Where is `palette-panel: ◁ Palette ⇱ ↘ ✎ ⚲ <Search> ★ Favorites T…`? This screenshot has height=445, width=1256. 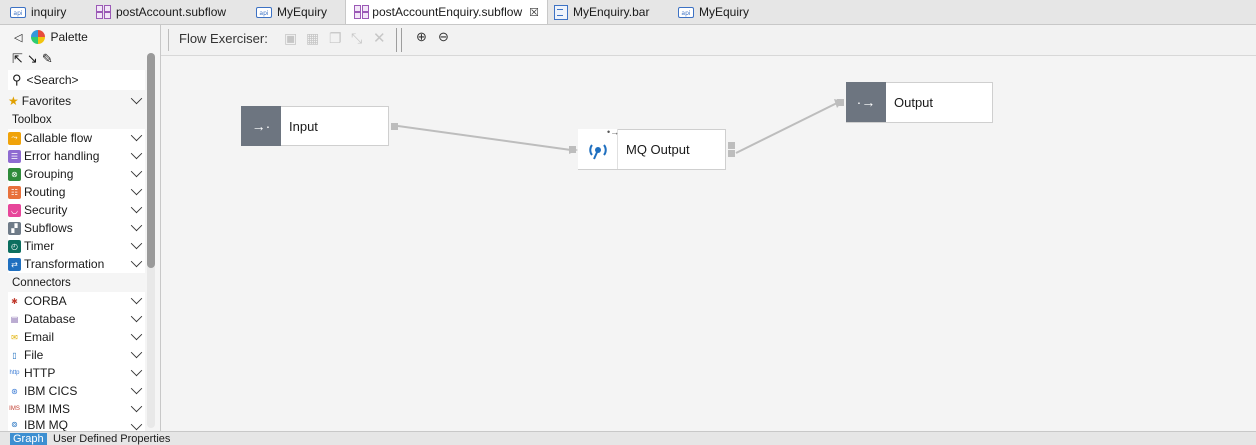 palette-panel: ◁ Palette ⇱ ↘ ✎ ⚲ <Search> ★ Favorites T… is located at coordinates (80, 228).